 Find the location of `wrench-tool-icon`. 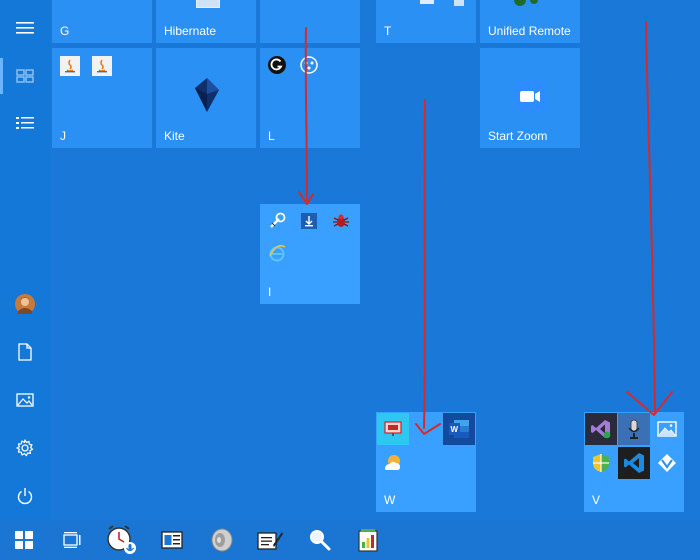

wrench-tool-icon is located at coordinates (277, 221).